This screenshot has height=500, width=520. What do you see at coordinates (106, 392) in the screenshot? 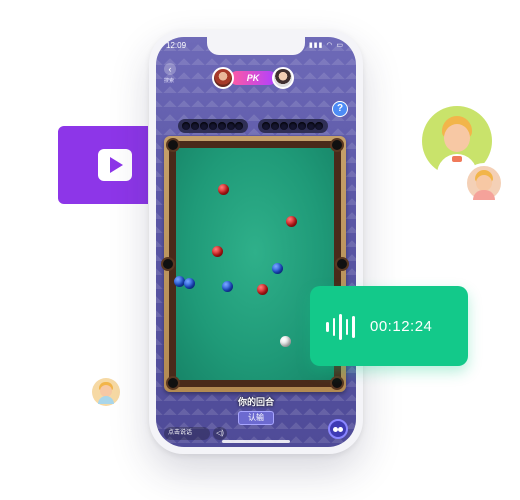
I see `user-avatar-small` at bounding box center [106, 392].